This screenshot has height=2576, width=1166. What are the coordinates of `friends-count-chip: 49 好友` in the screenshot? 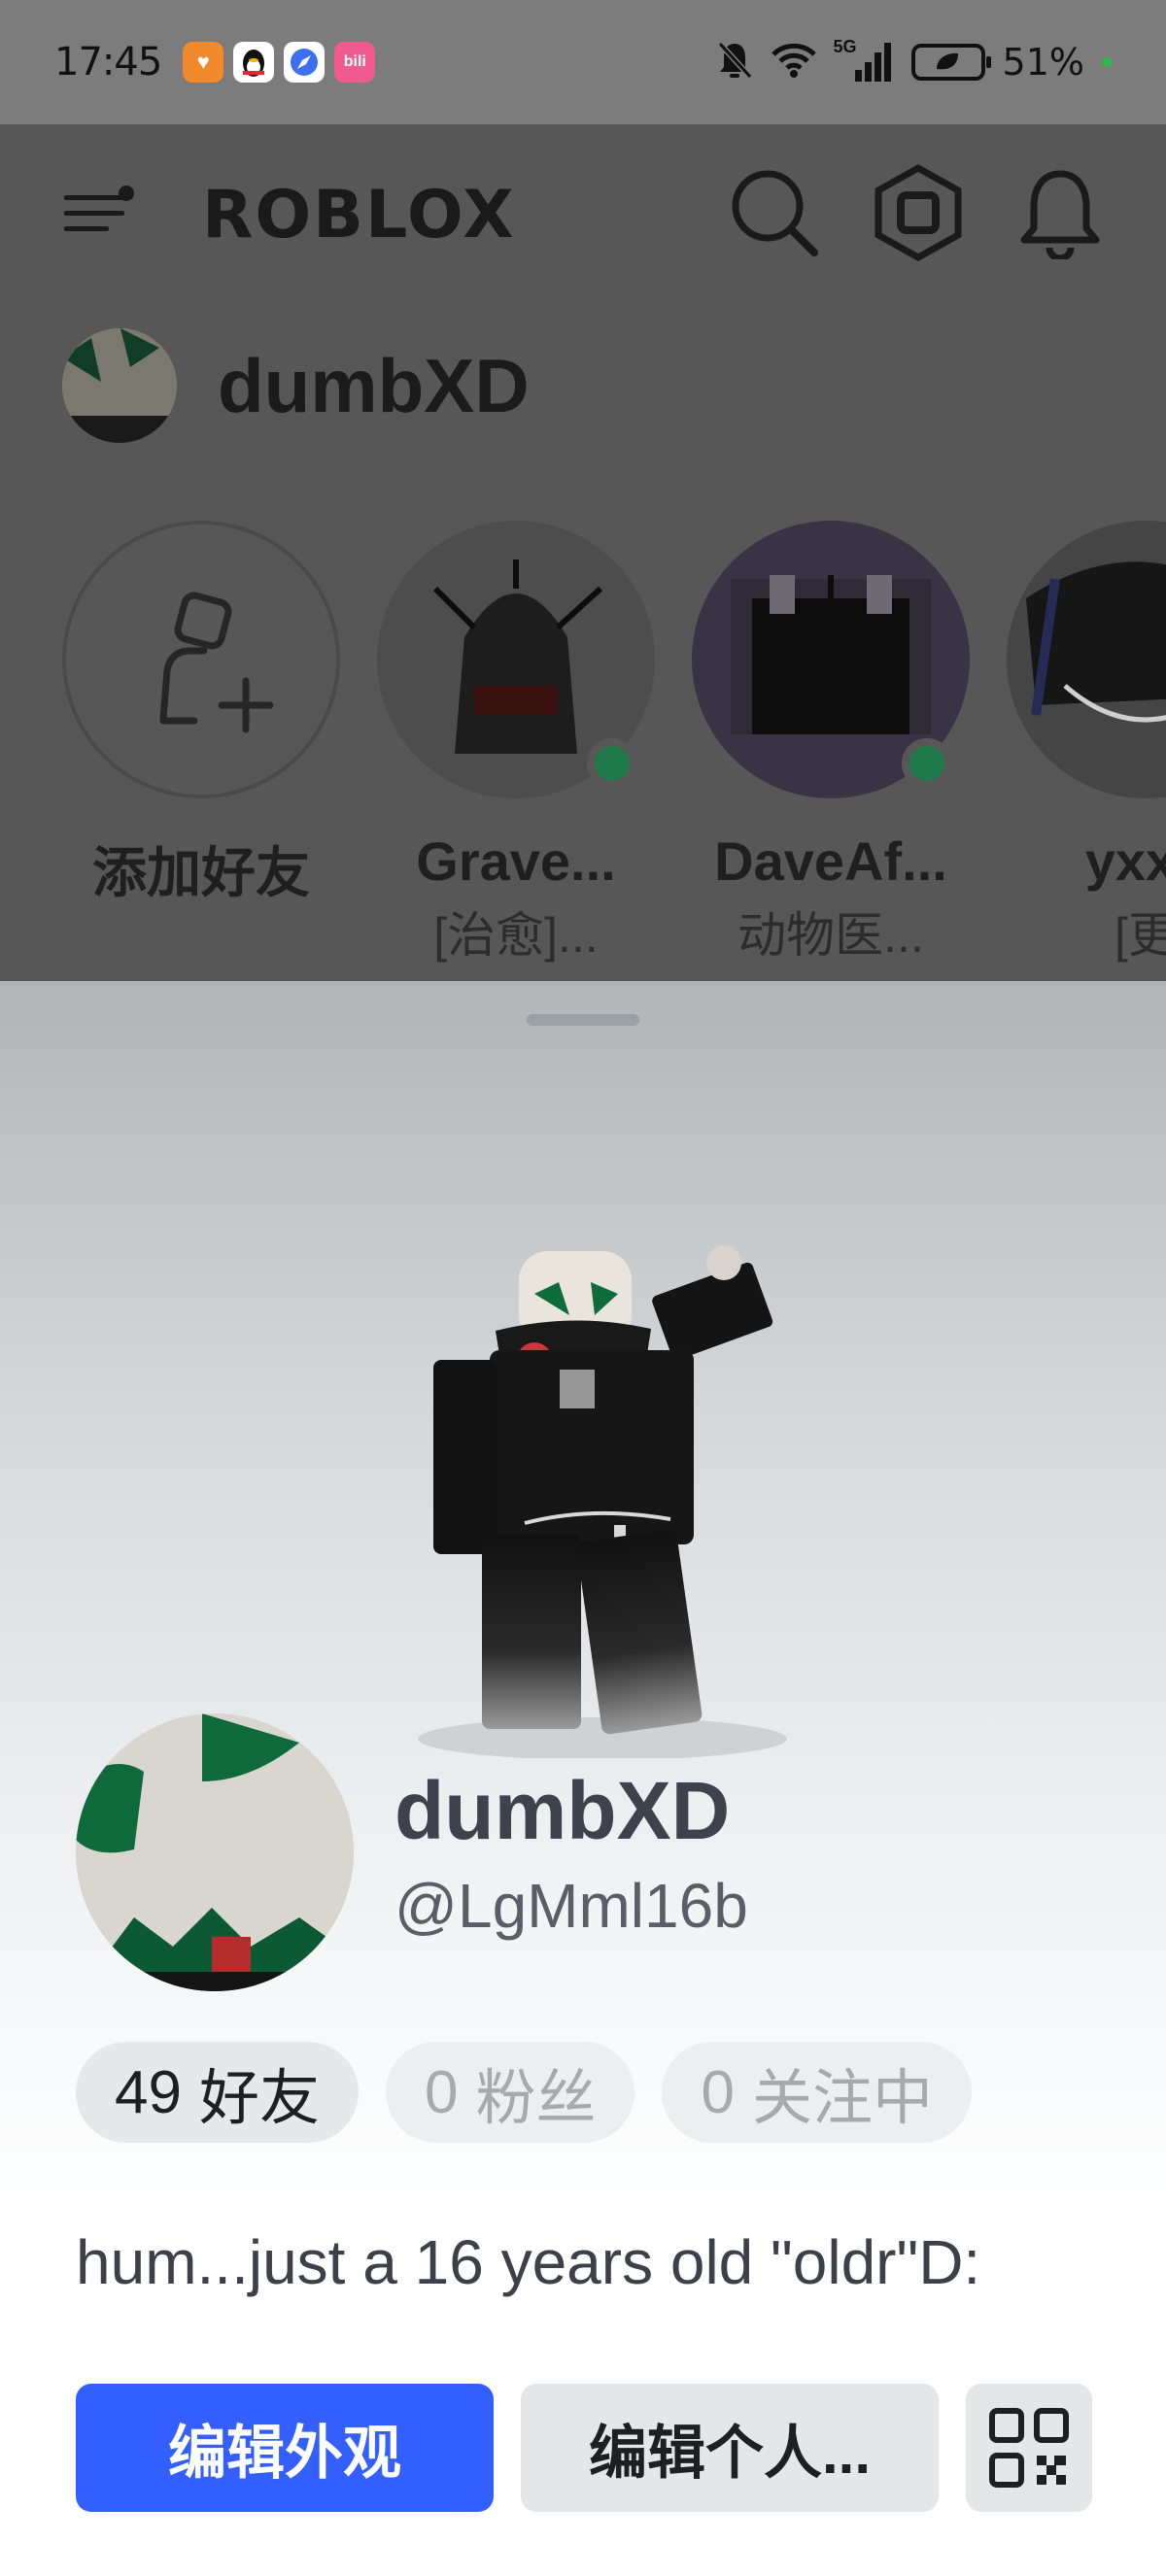 It's located at (217, 2092).